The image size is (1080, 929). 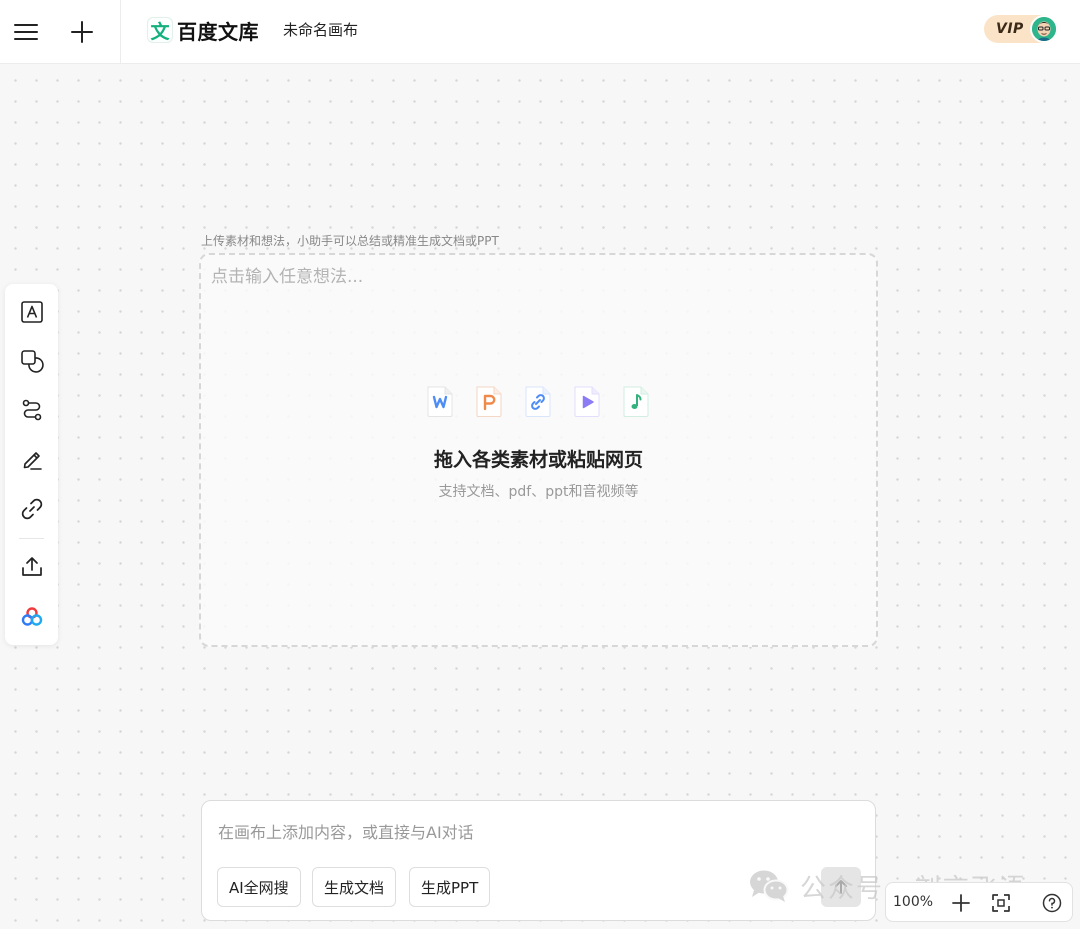 I want to click on user-avatar-icon, so click(x=1044, y=29).